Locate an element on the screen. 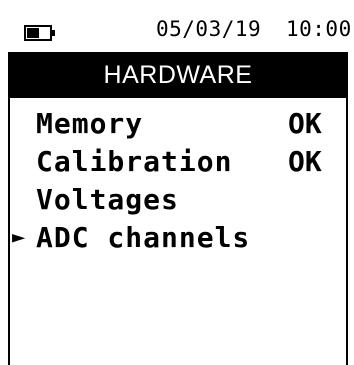 This screenshot has width=354, height=365. date-display: 05/03/19 is located at coordinates (209, 29).